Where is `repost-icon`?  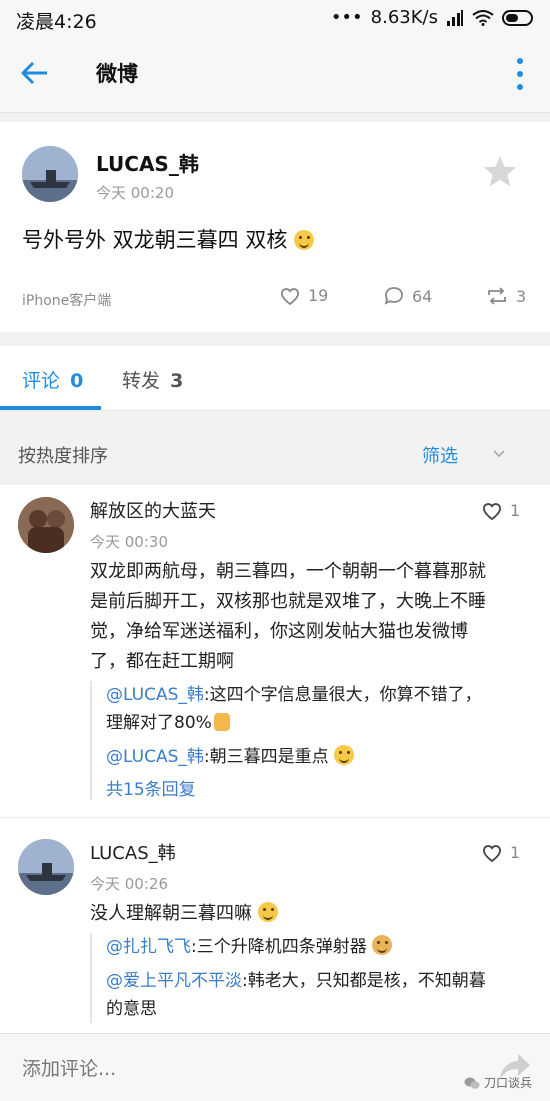 repost-icon is located at coordinates (497, 296).